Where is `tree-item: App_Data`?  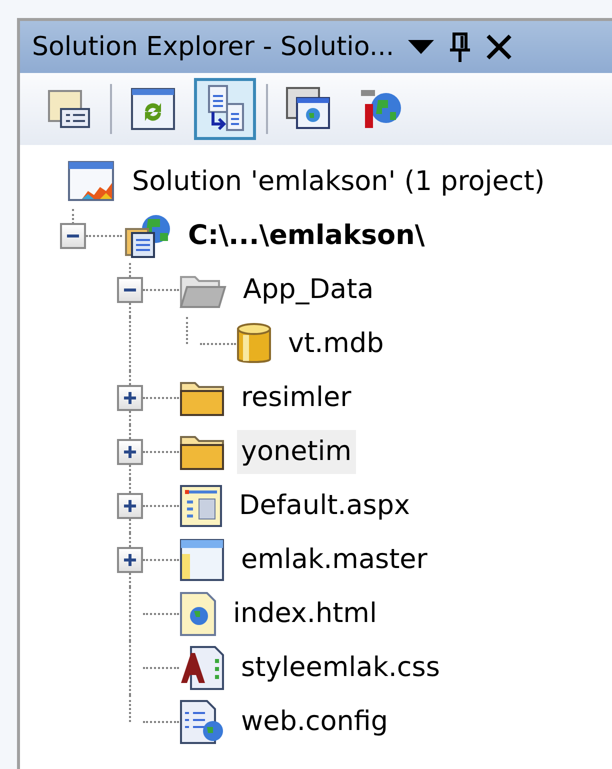
tree-item: App_Data is located at coordinates (308, 290).